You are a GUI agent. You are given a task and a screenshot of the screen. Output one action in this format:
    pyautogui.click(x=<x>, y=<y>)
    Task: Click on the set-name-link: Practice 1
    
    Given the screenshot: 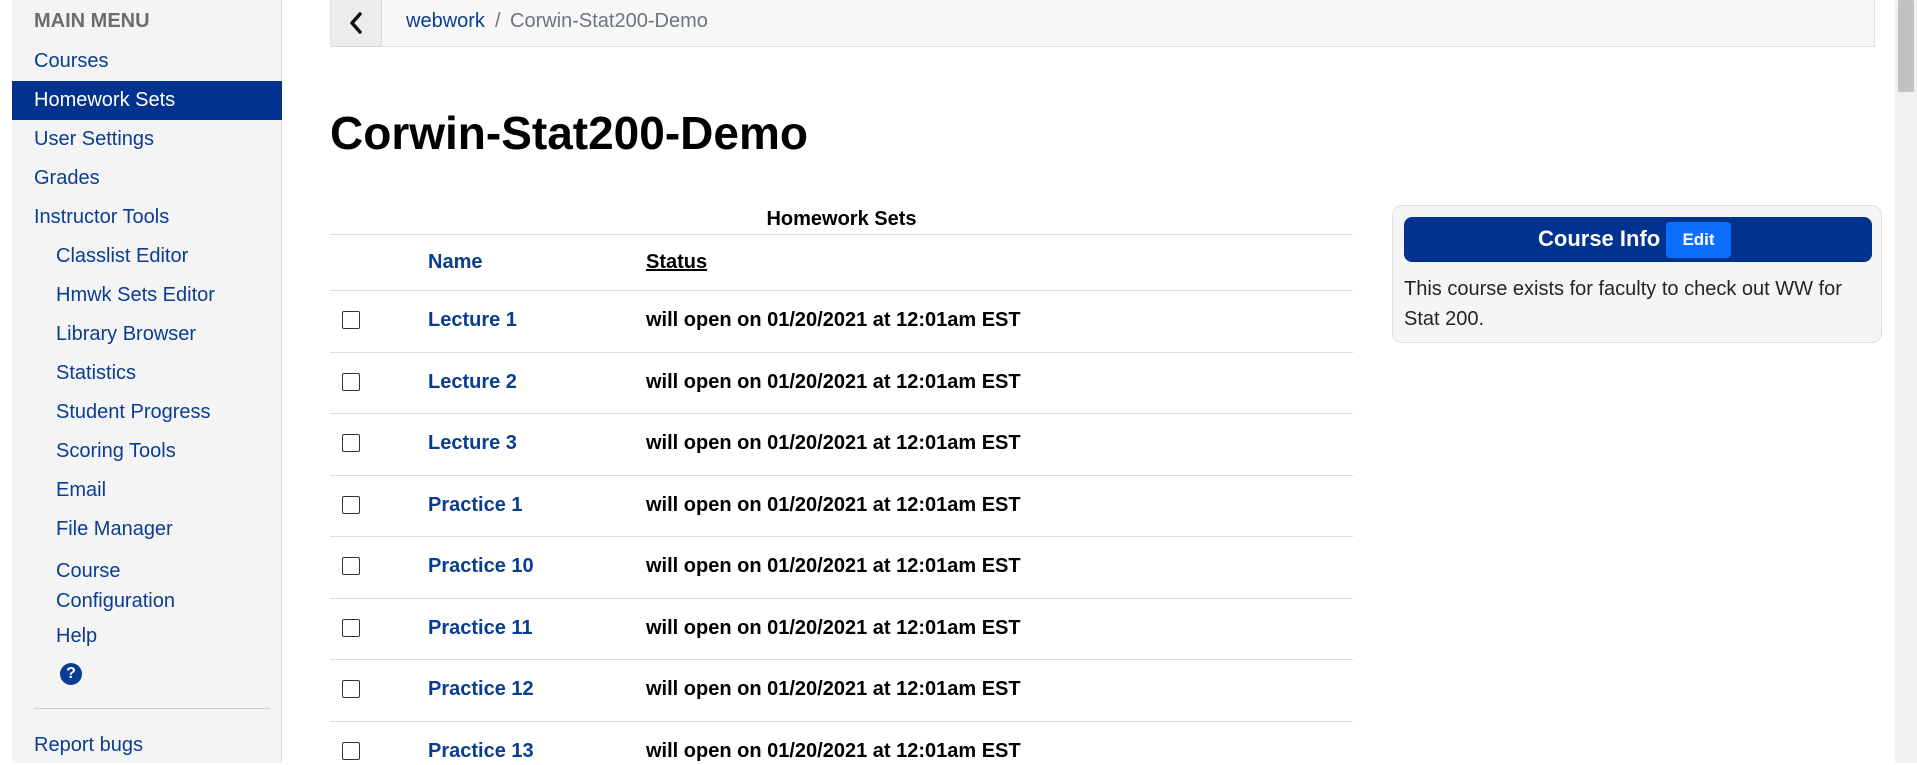 What is the action you would take?
    pyautogui.click(x=475, y=505)
    